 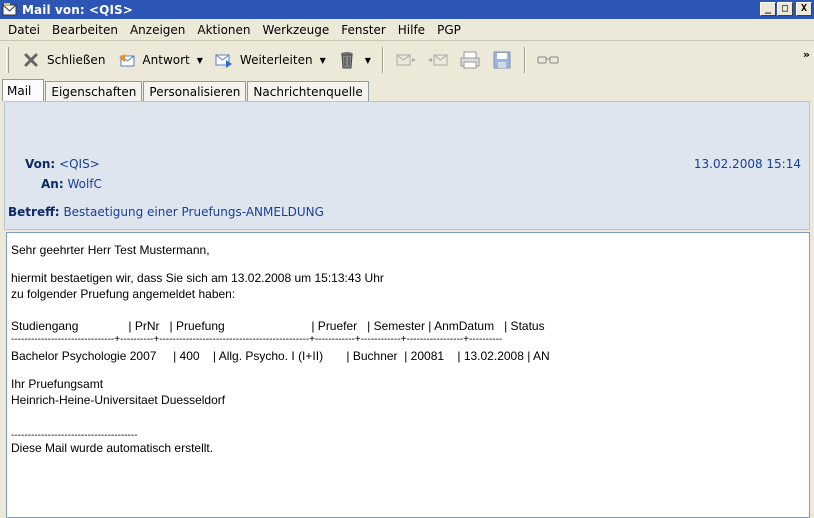 I want to click on menu-fenster: Fenster, so click(x=363, y=30).